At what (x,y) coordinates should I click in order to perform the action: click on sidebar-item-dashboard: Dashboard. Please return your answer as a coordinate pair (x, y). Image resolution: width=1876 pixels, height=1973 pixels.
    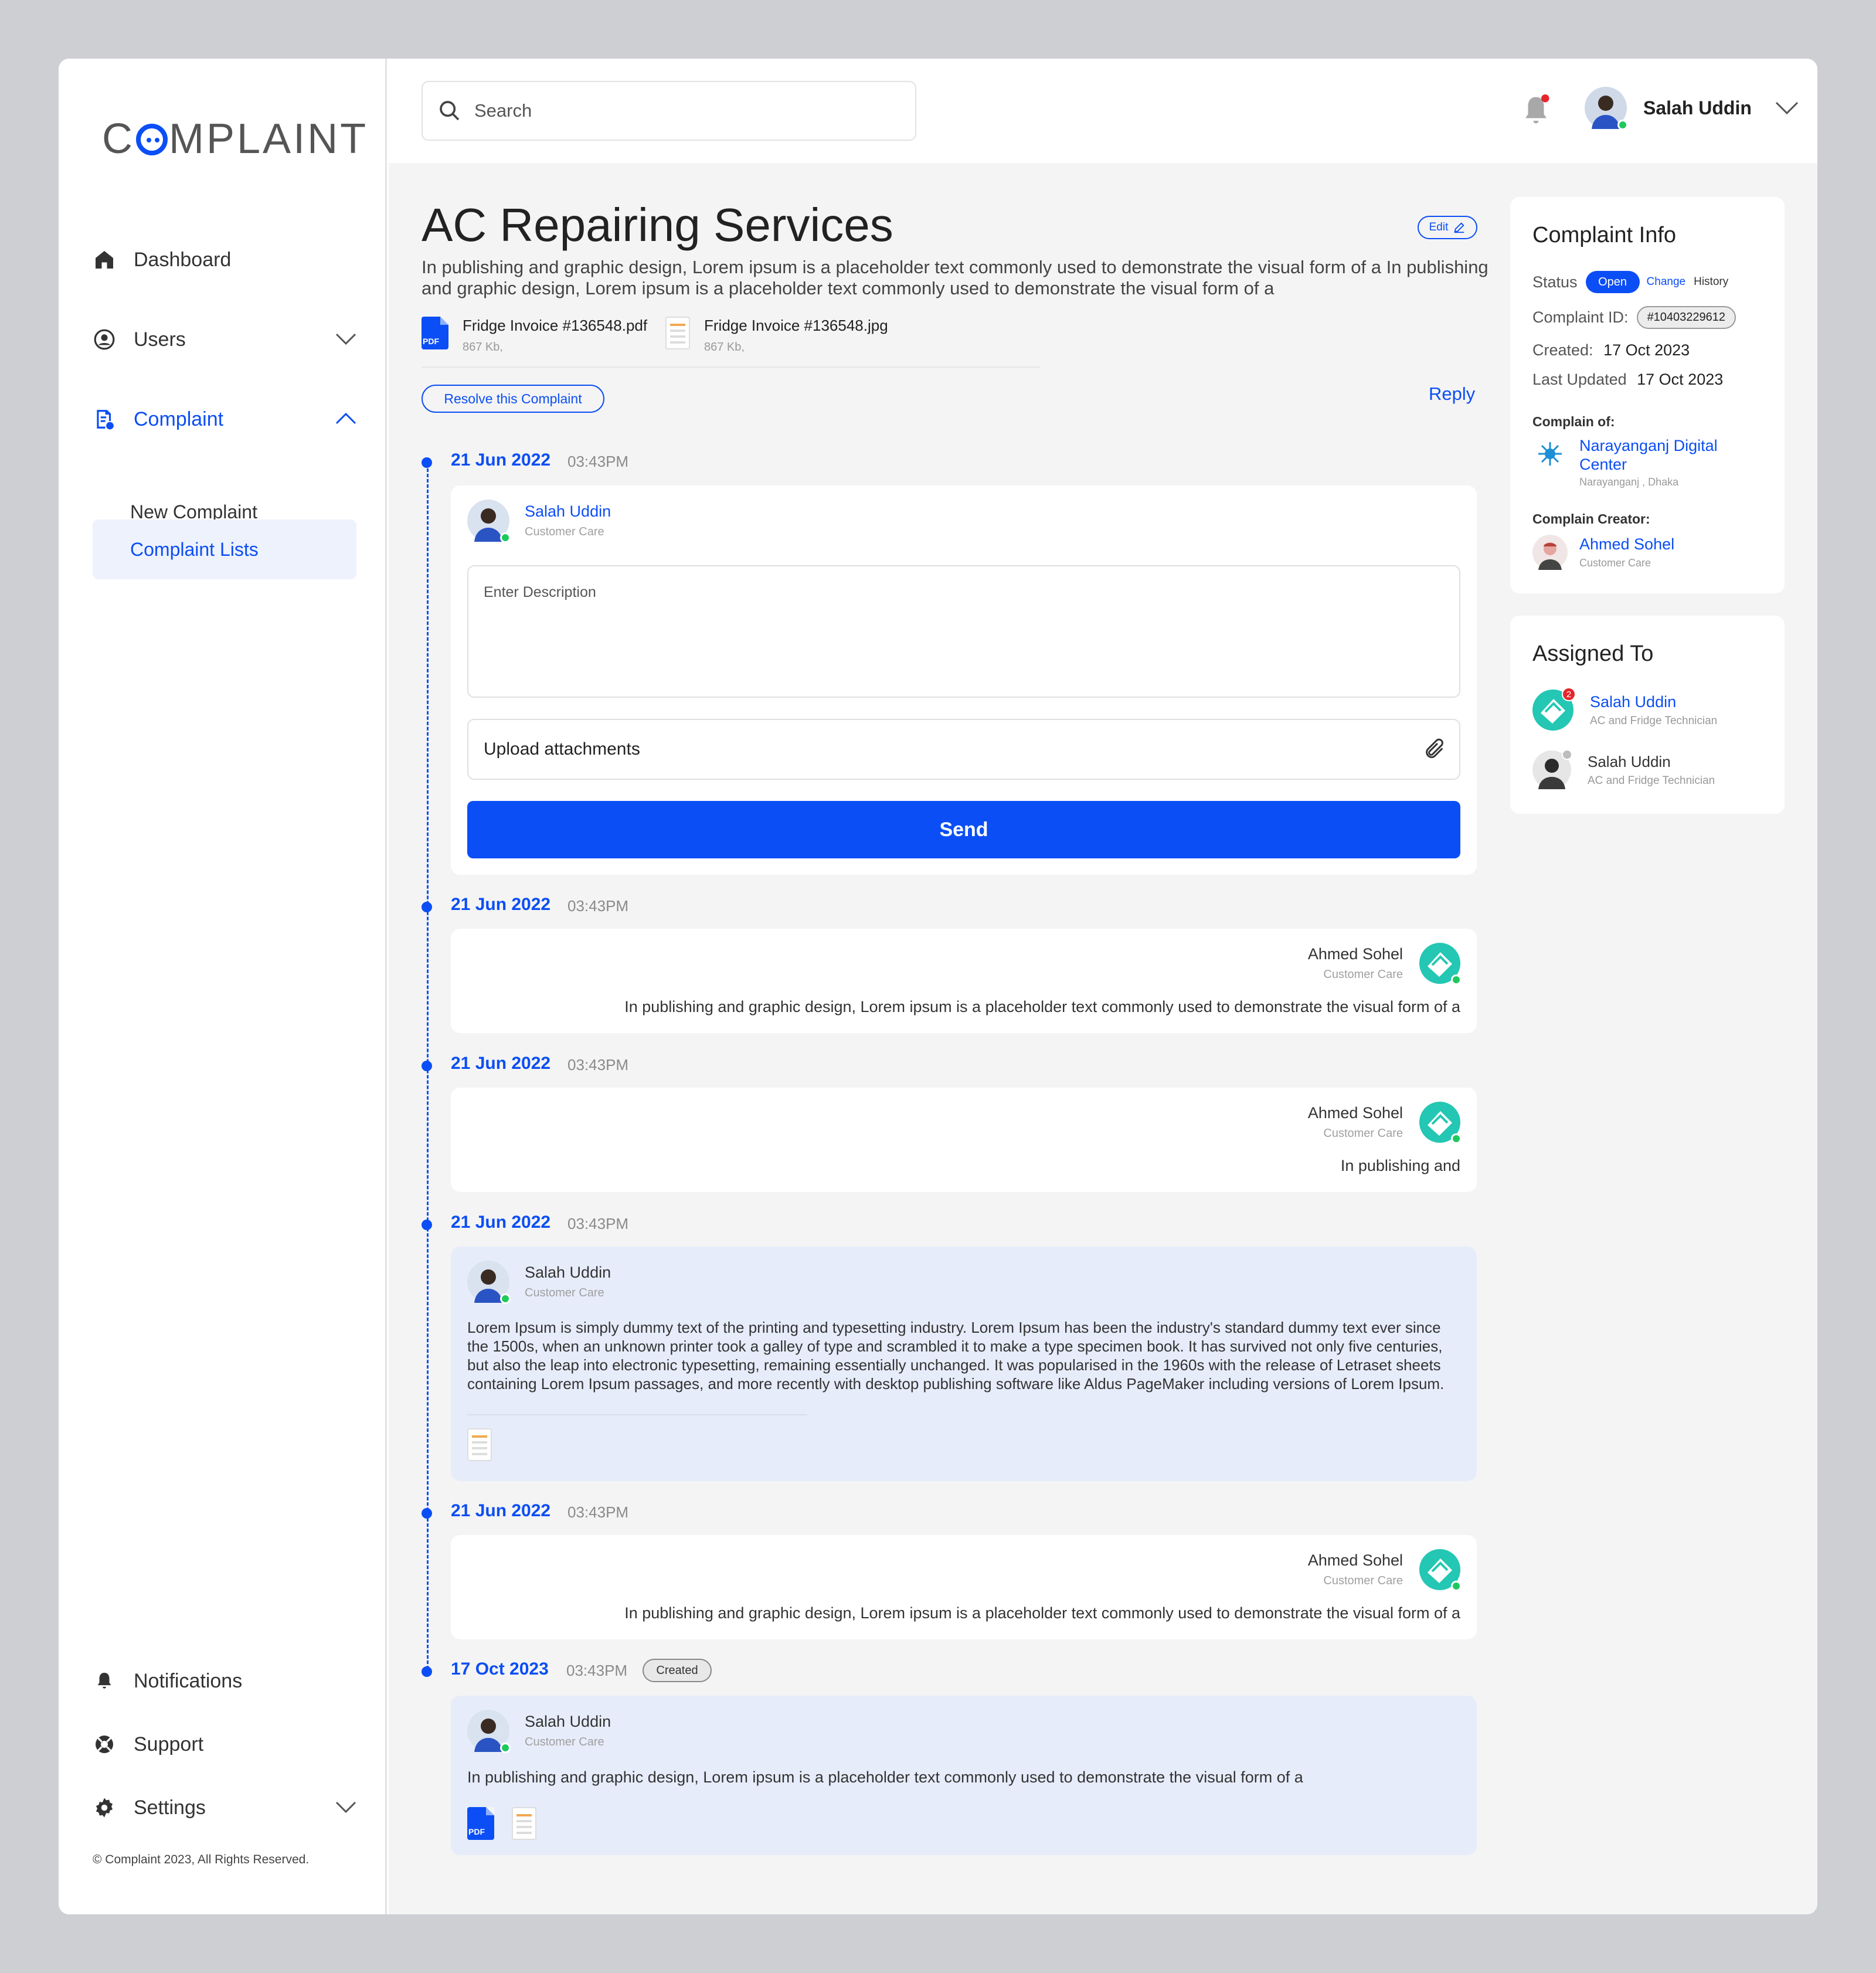
    Looking at the image, I should click on (224, 259).